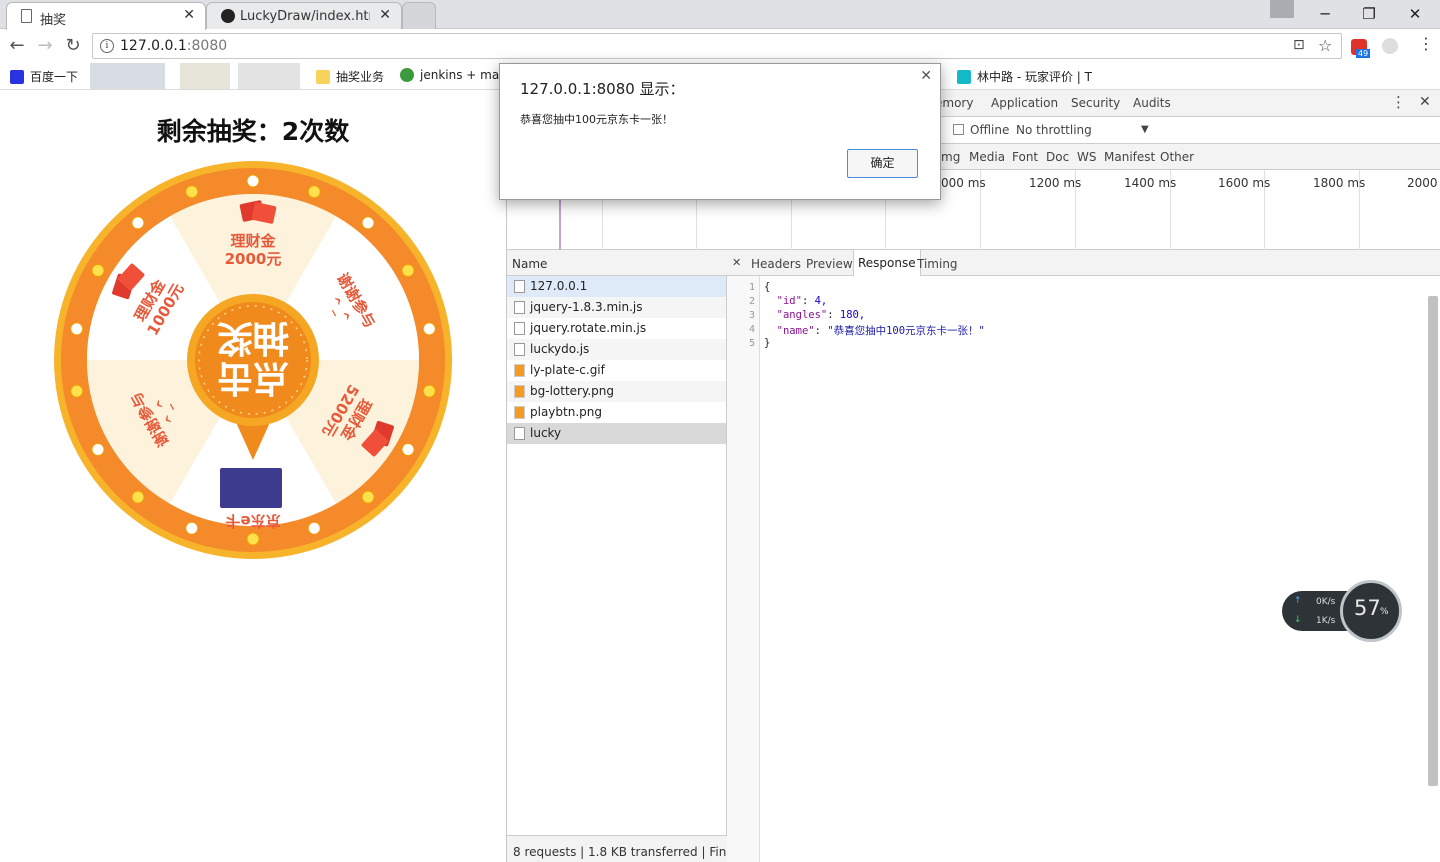 The image size is (1440, 862). What do you see at coordinates (616, 370) in the screenshot?
I see `request-row: ly-plate-c.gif` at bounding box center [616, 370].